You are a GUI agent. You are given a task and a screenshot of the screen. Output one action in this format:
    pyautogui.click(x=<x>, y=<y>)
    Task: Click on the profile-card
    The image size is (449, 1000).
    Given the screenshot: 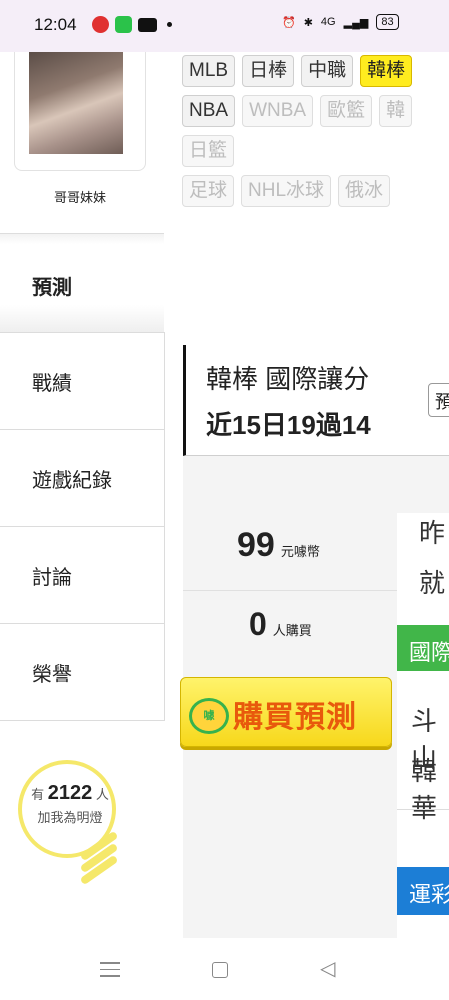 What is the action you would take?
    pyautogui.click(x=80, y=111)
    